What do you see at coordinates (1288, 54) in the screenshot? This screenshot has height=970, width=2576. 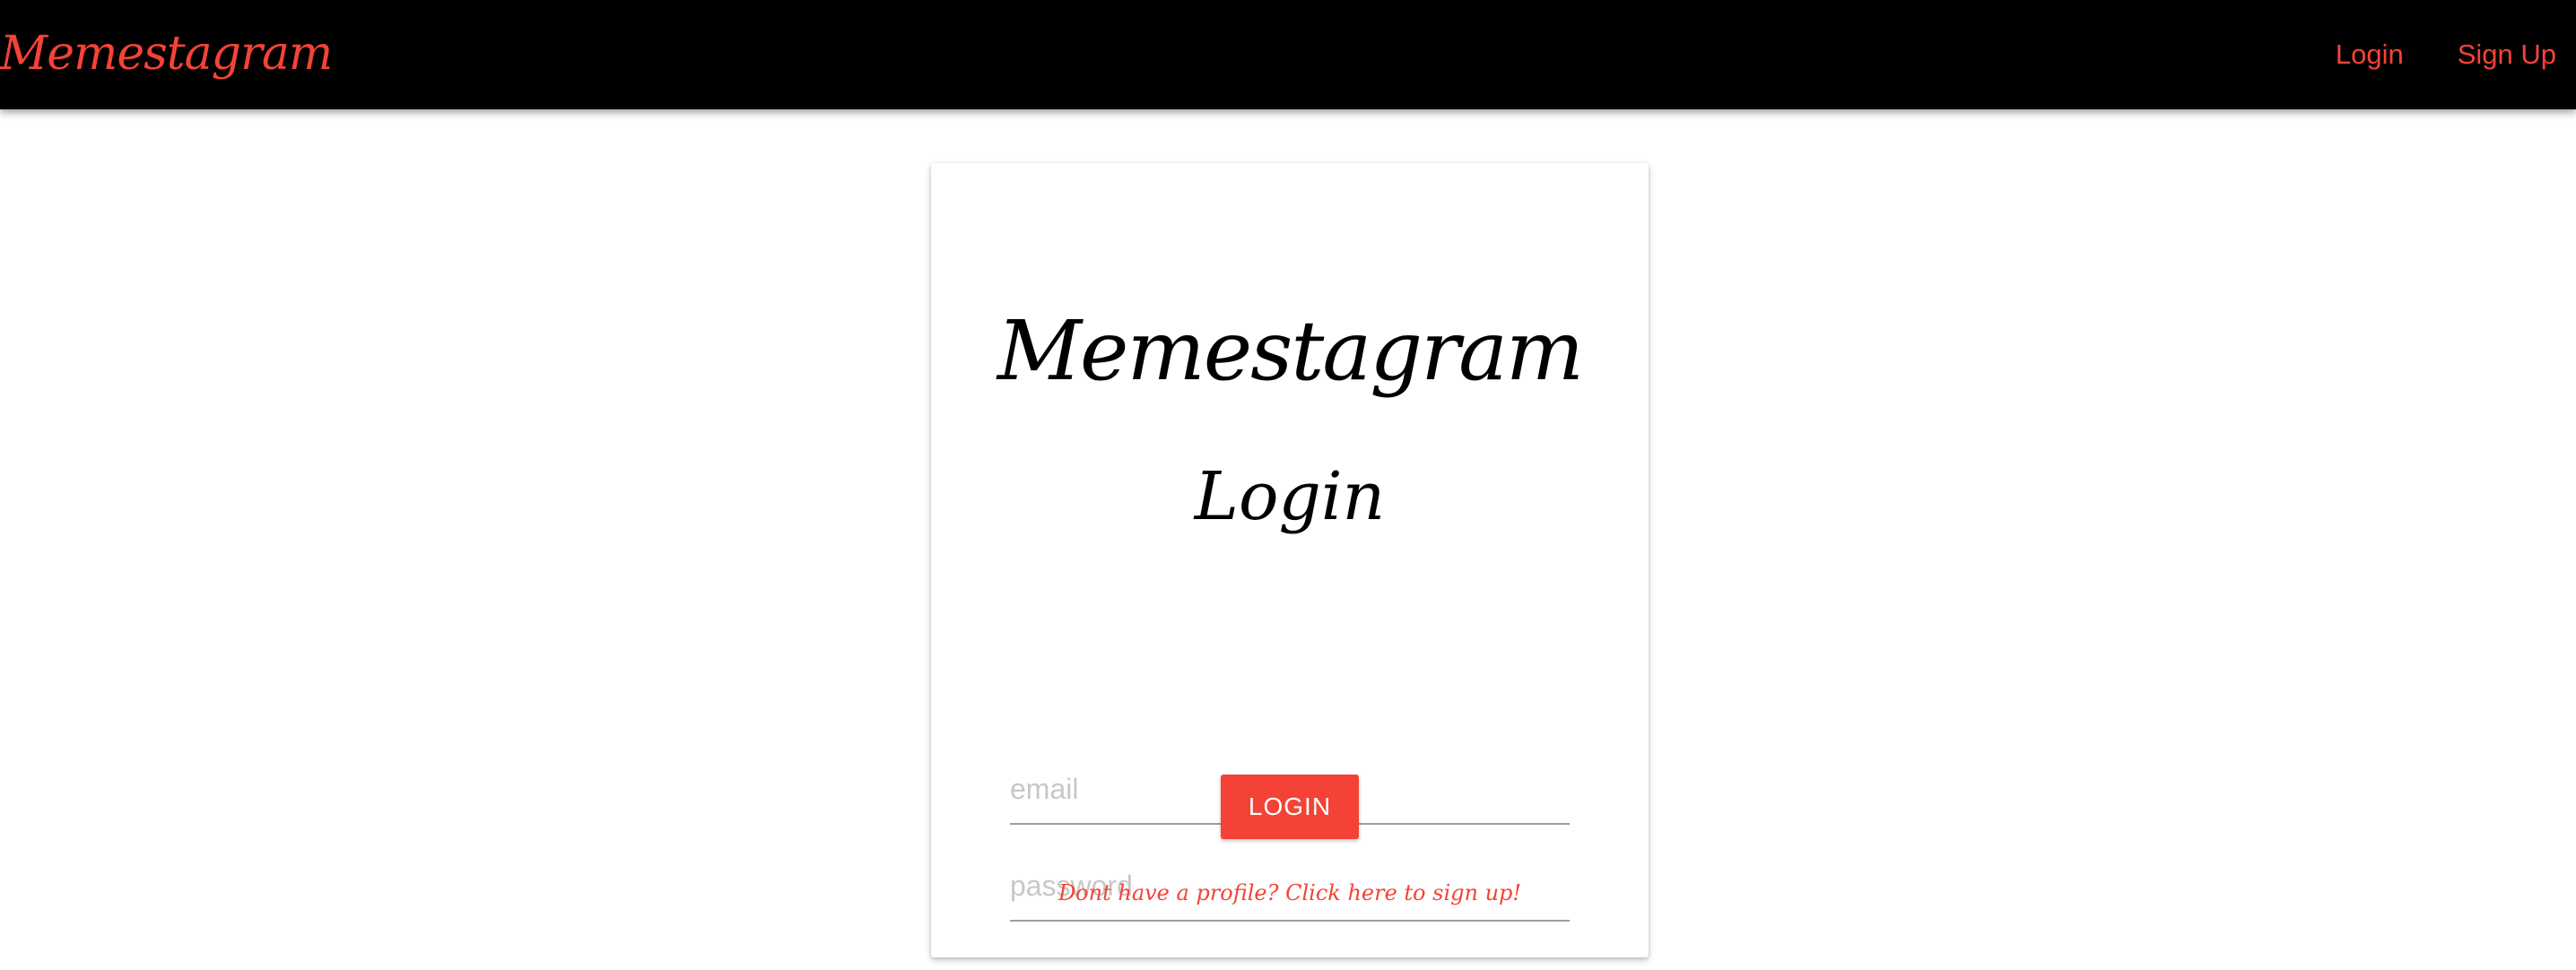 I see `top-navbar: Memestagram Login Sign Up` at bounding box center [1288, 54].